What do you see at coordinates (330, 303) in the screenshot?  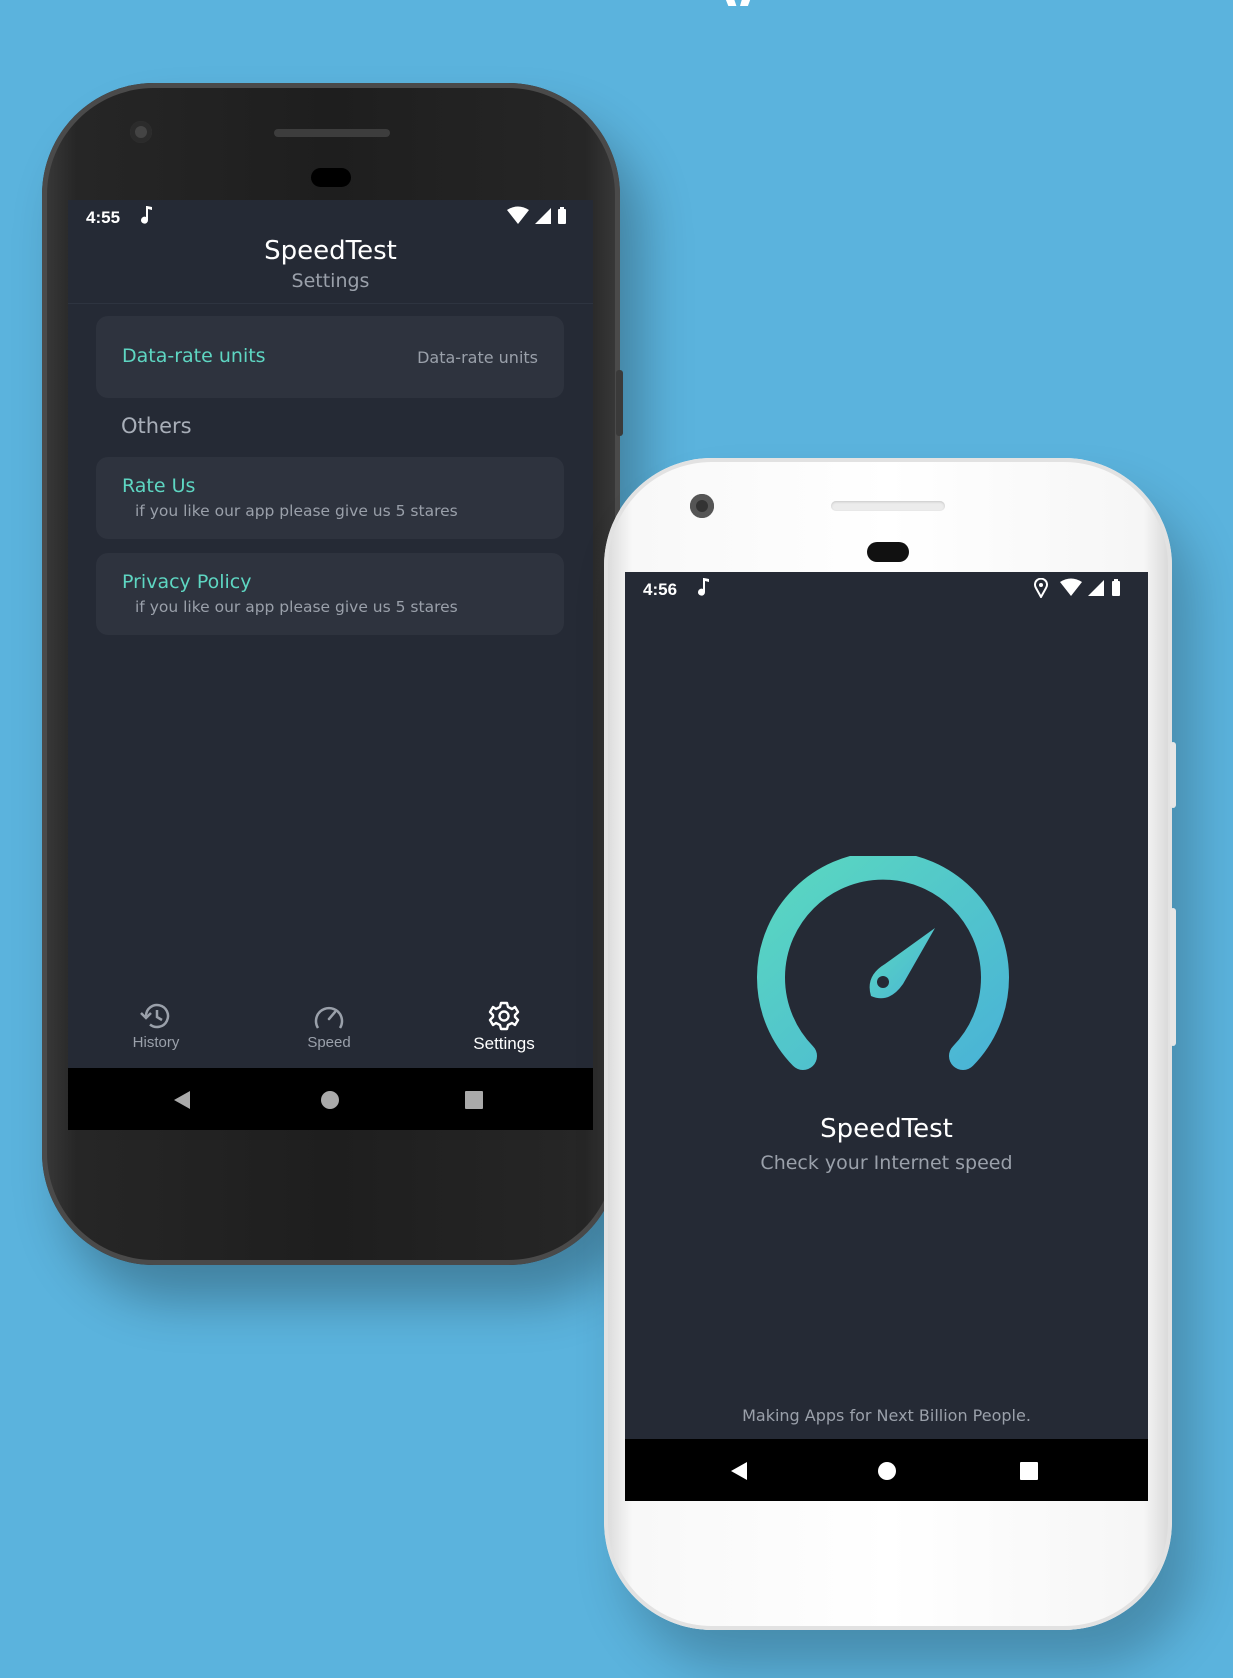 I see `header-divider` at bounding box center [330, 303].